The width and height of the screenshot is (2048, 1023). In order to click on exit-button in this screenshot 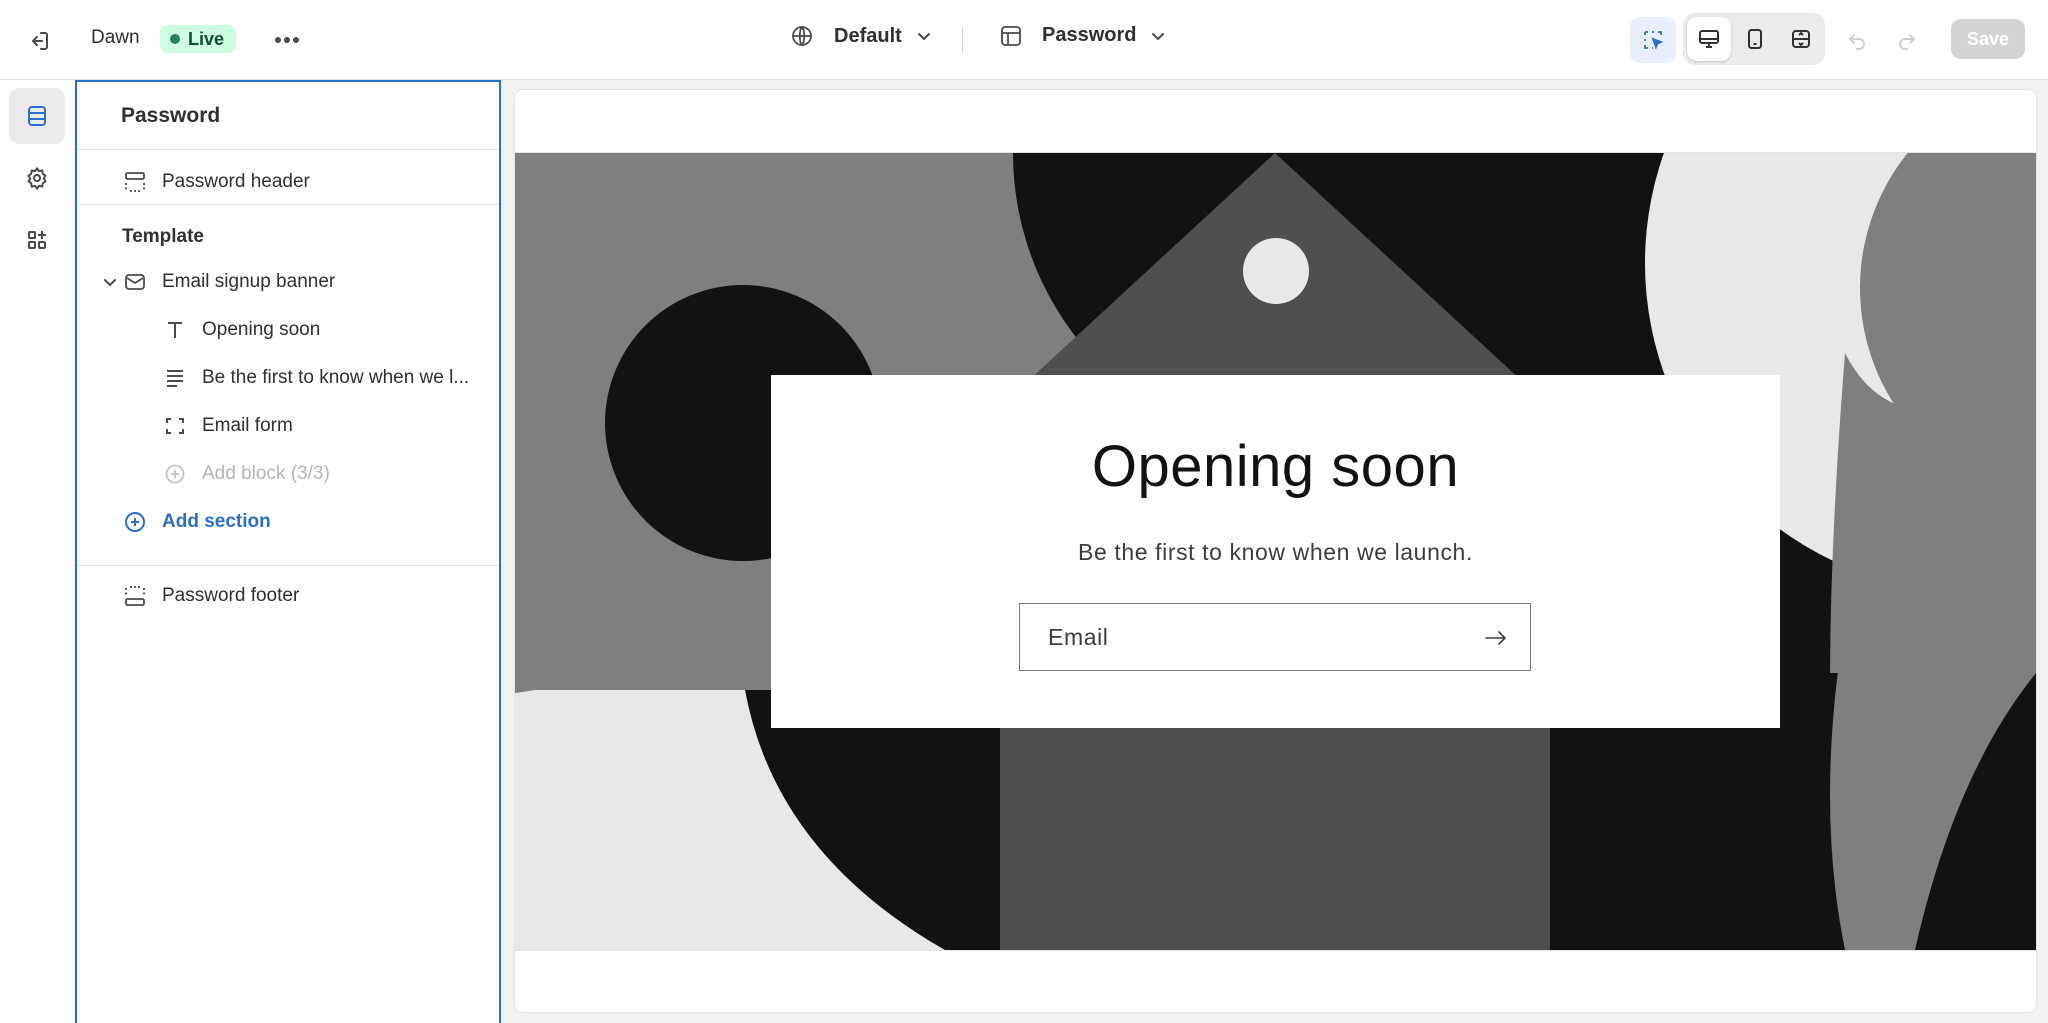, I will do `click(39, 41)`.